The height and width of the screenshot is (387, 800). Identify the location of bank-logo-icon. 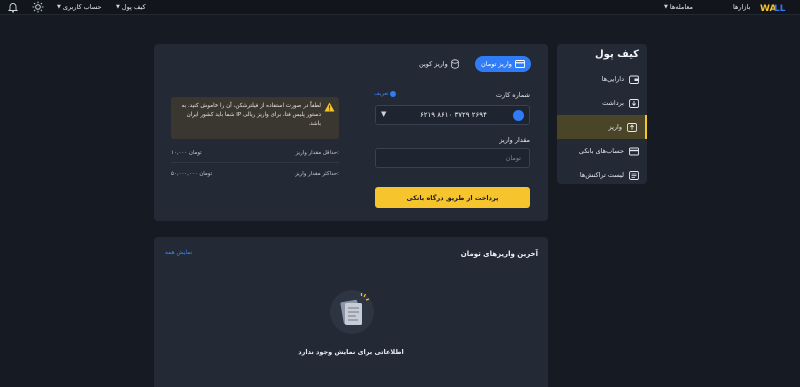
(518, 115).